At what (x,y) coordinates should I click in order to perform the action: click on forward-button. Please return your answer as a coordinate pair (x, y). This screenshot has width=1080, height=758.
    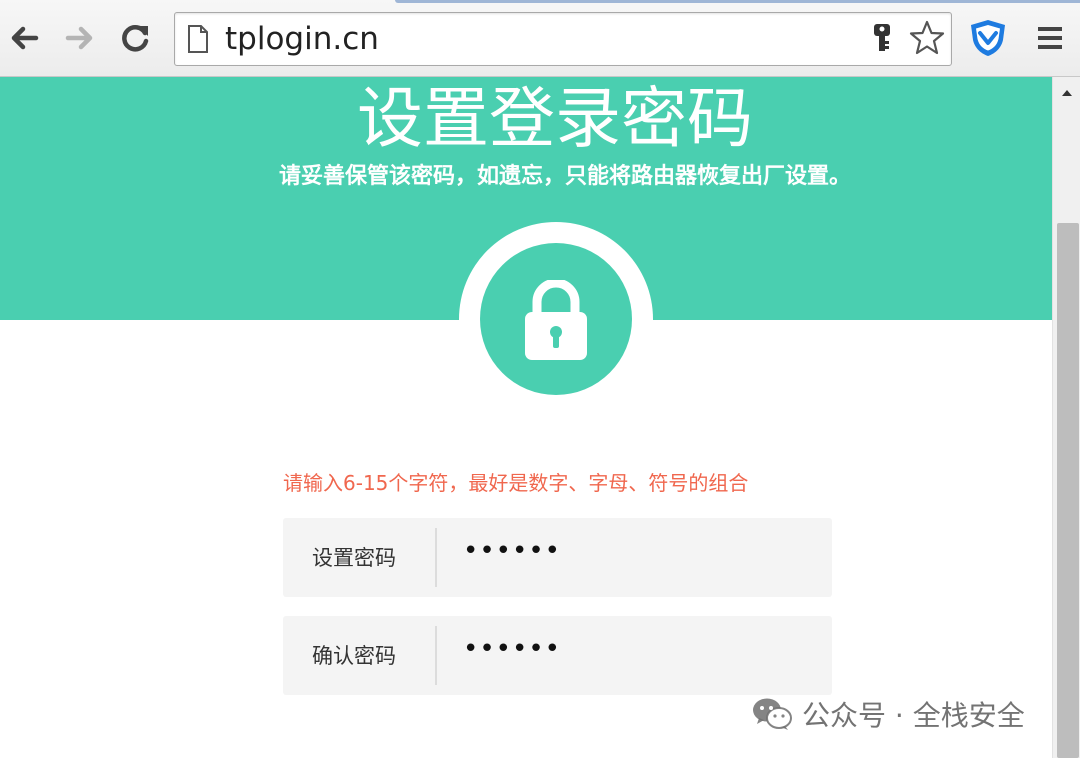
    Looking at the image, I should click on (80, 38).